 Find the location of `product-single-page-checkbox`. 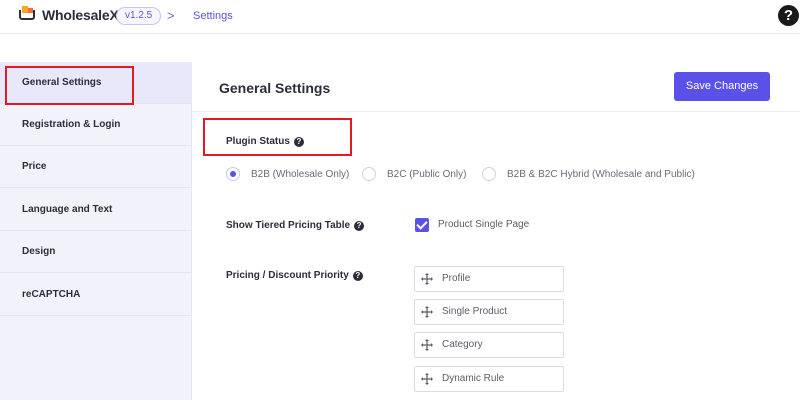

product-single-page-checkbox is located at coordinates (422, 225).